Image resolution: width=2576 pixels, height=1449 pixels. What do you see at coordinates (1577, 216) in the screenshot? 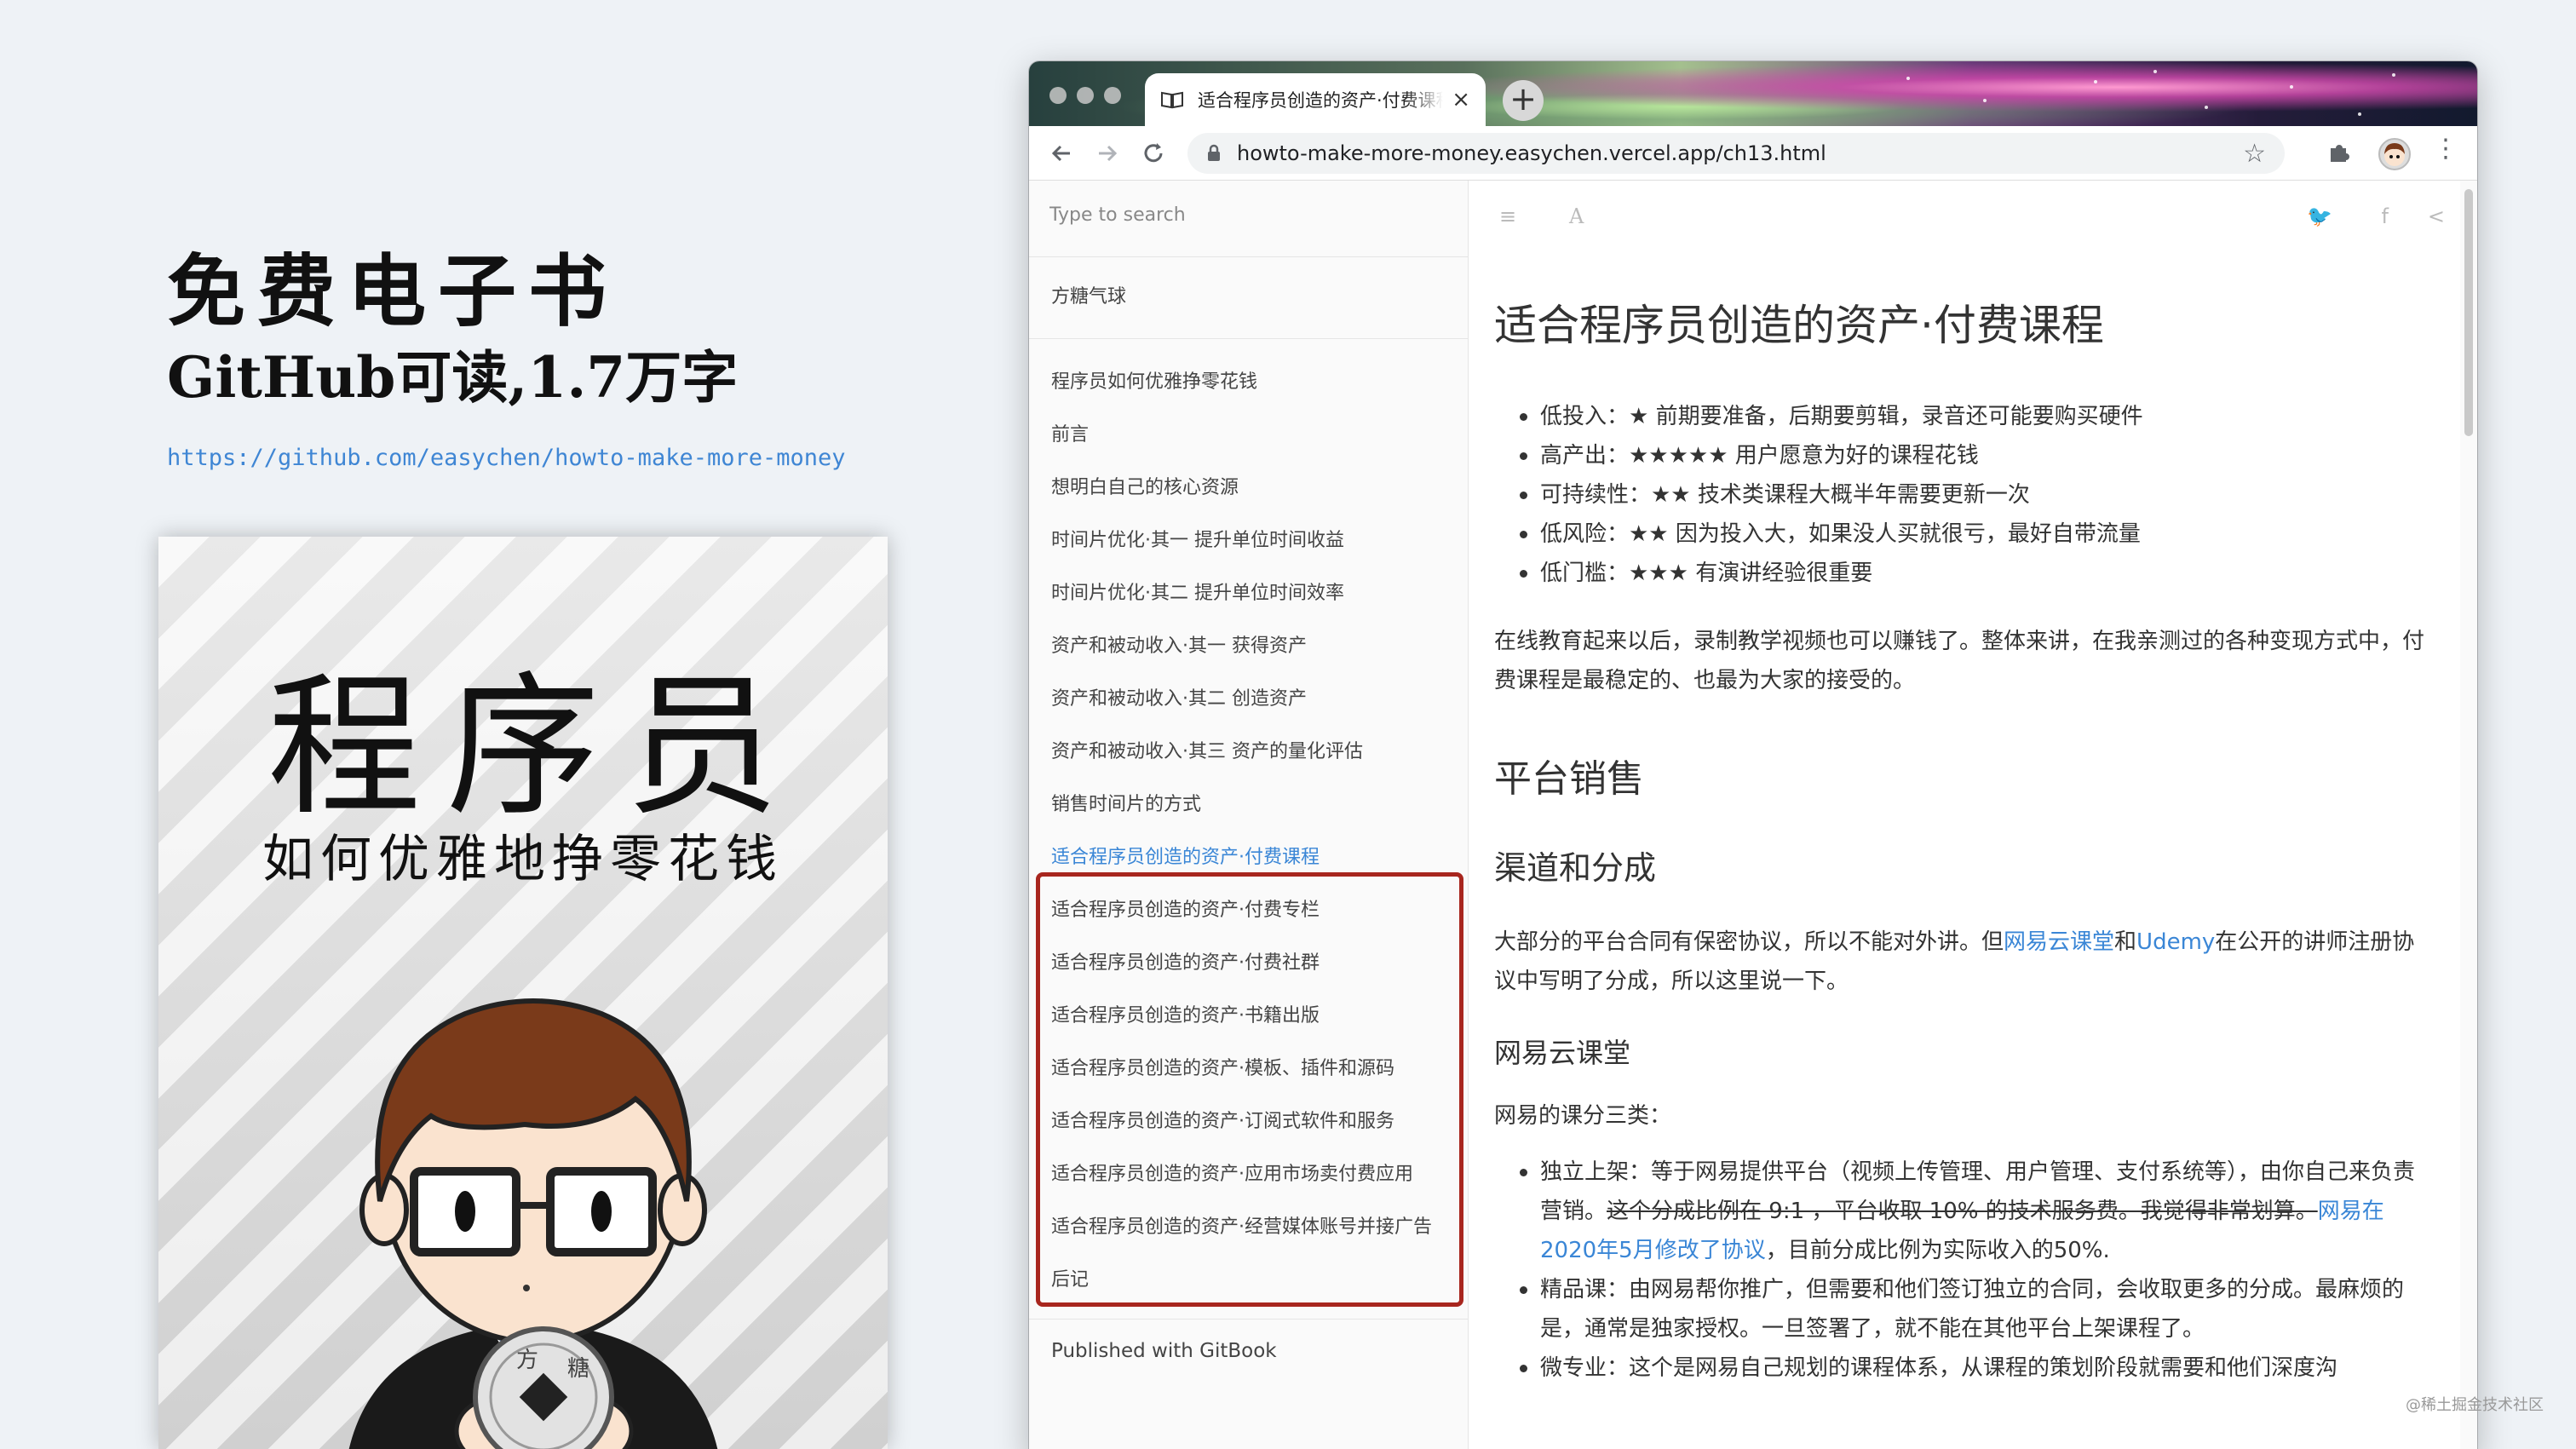
I see `font-settings-icon: A` at bounding box center [1577, 216].